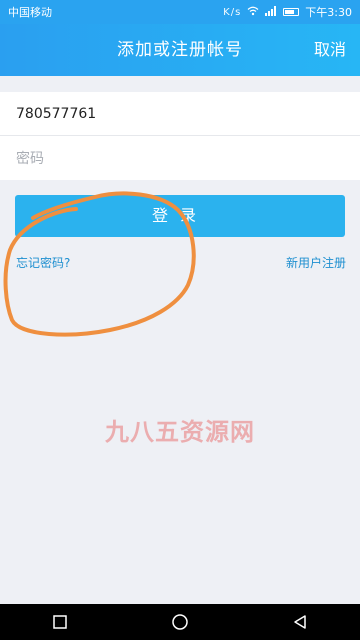 This screenshot has height=640, width=360. Describe the element at coordinates (253, 12) in the screenshot. I see `wifi-icon` at that location.